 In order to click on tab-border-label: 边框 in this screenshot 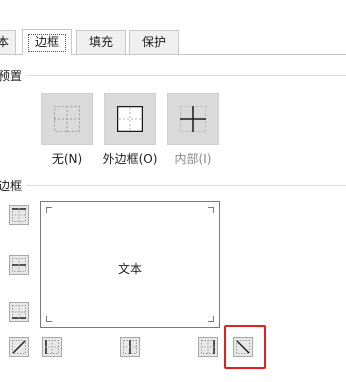, I will do `click(46, 42)`.